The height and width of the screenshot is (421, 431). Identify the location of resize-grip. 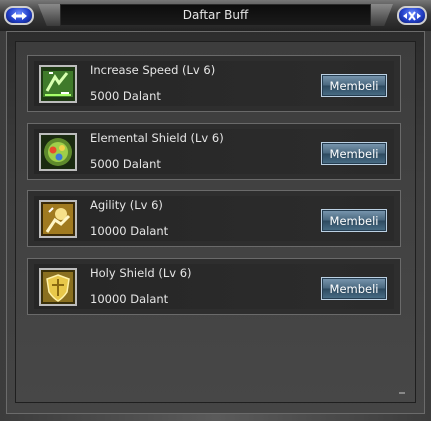
(402, 393).